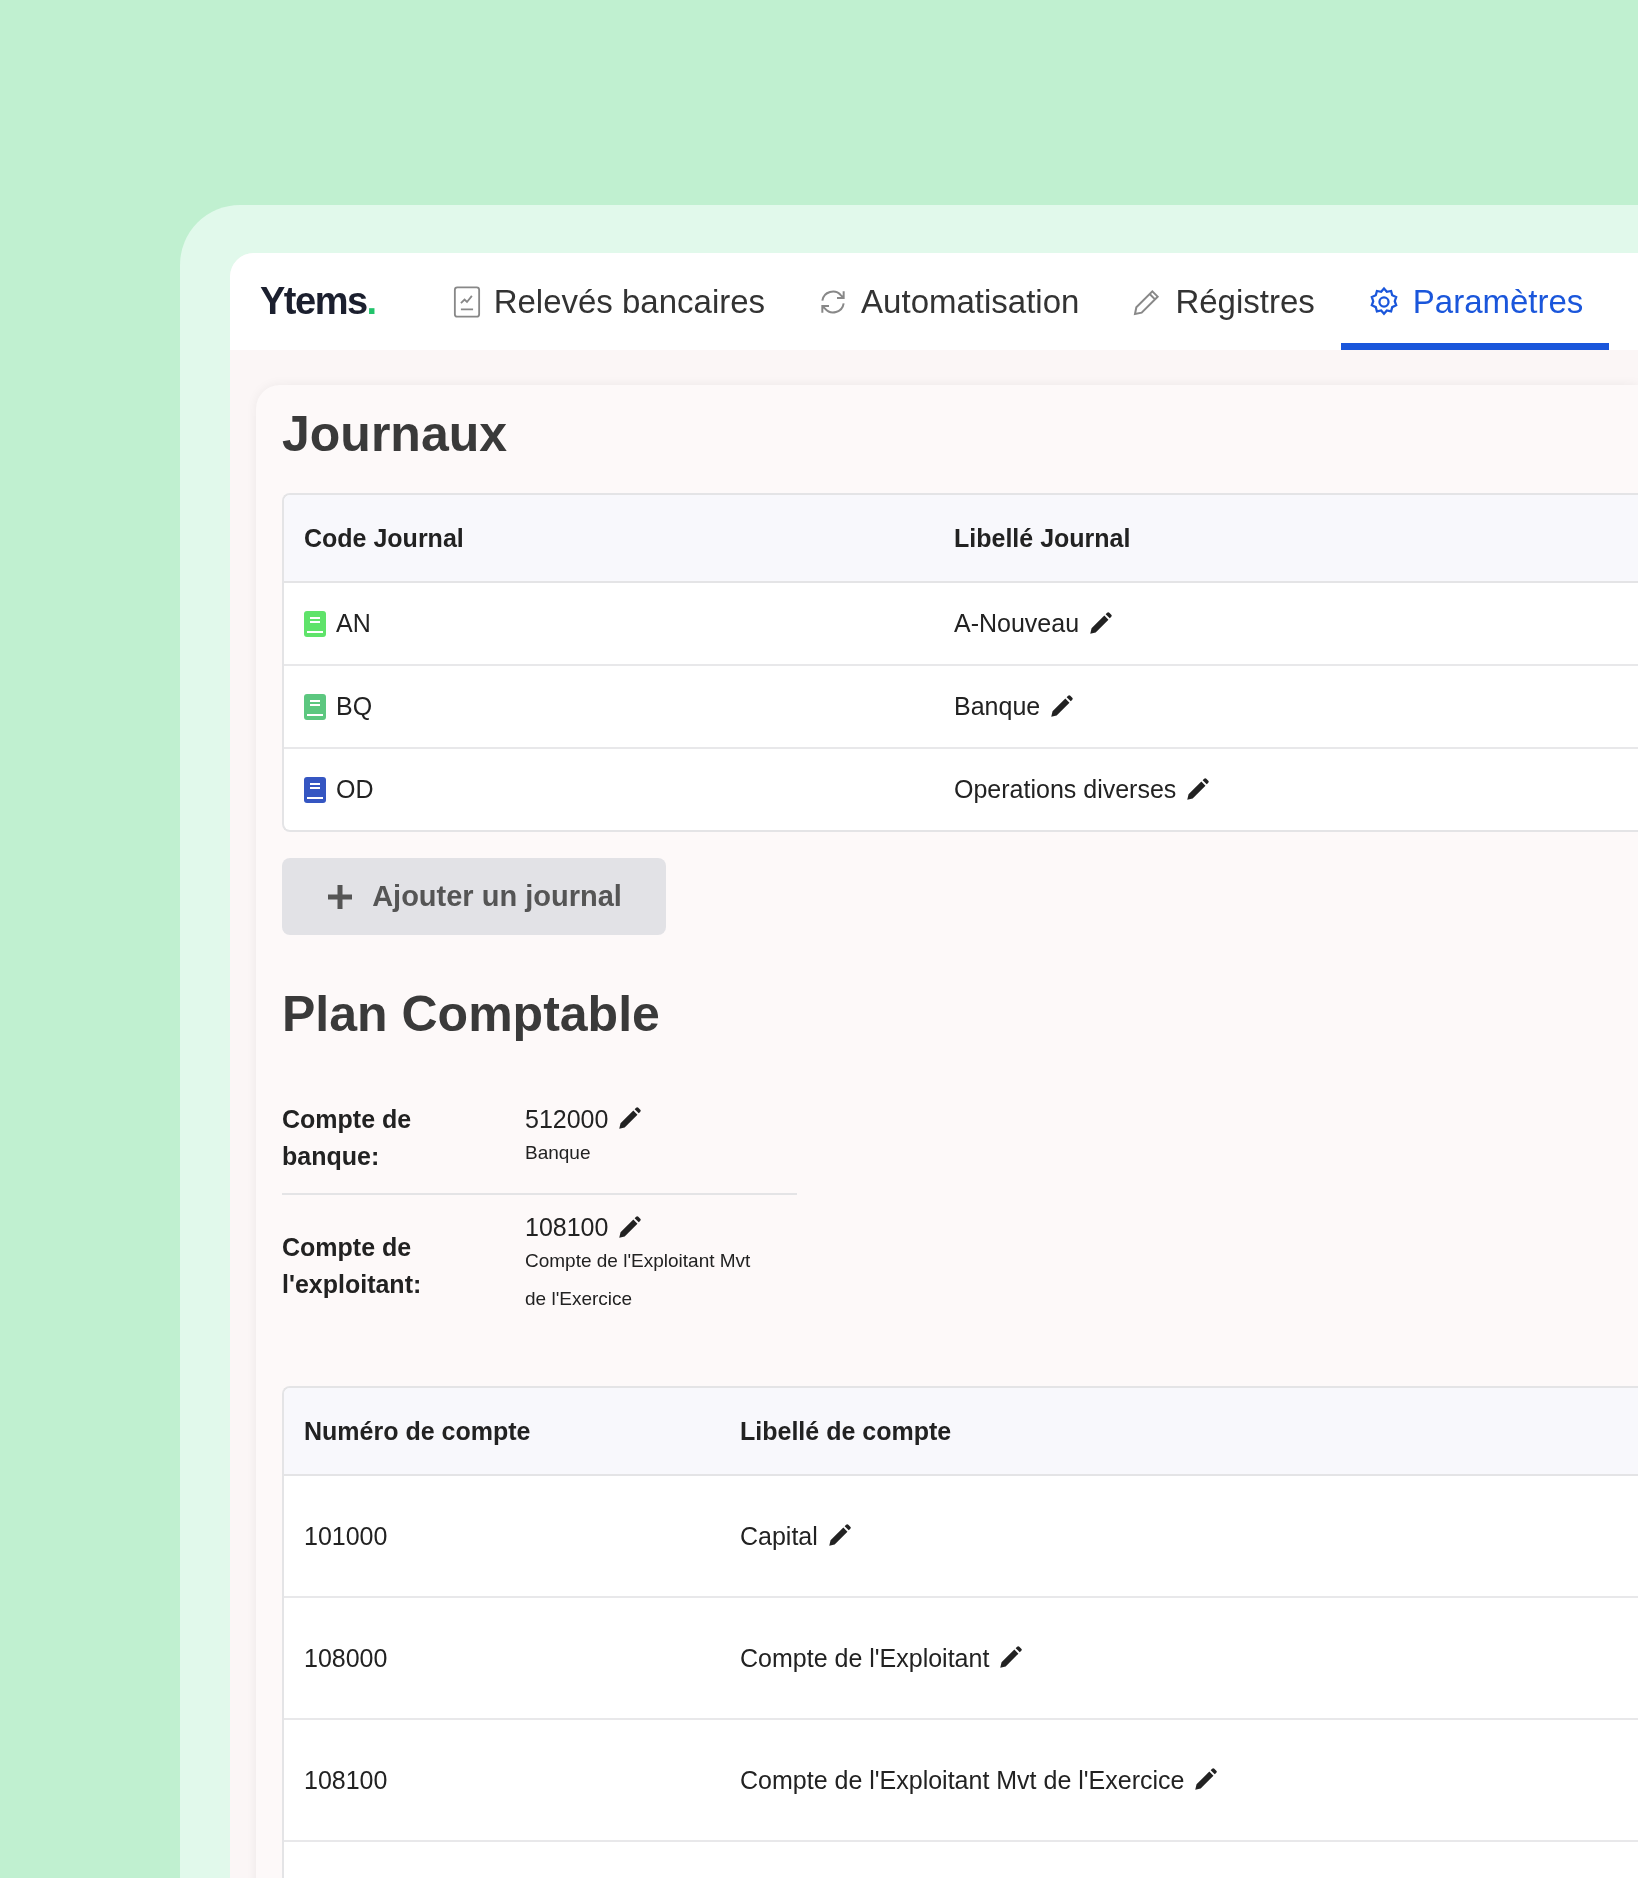 Image resolution: width=1638 pixels, height=1878 pixels. I want to click on account-description: Compte de l'Exploitant Mvt de l'Exercice, so click(638, 1280).